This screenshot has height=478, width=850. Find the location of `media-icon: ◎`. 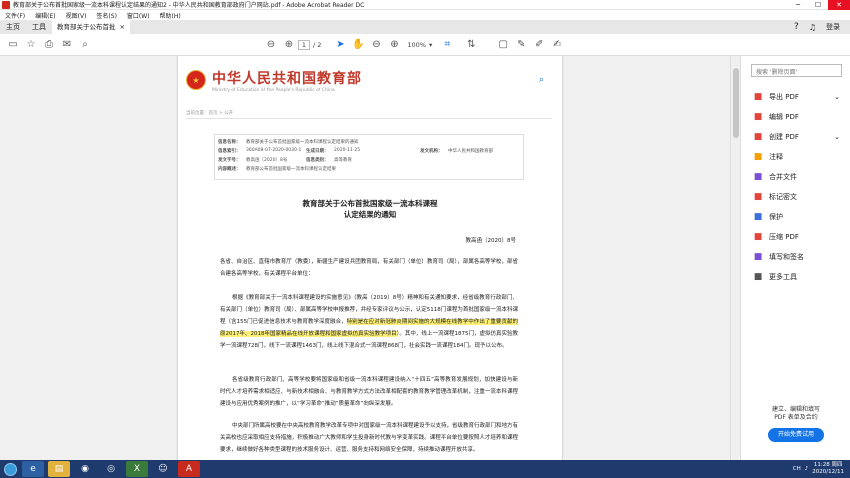

media-icon: ◎ is located at coordinates (111, 469).